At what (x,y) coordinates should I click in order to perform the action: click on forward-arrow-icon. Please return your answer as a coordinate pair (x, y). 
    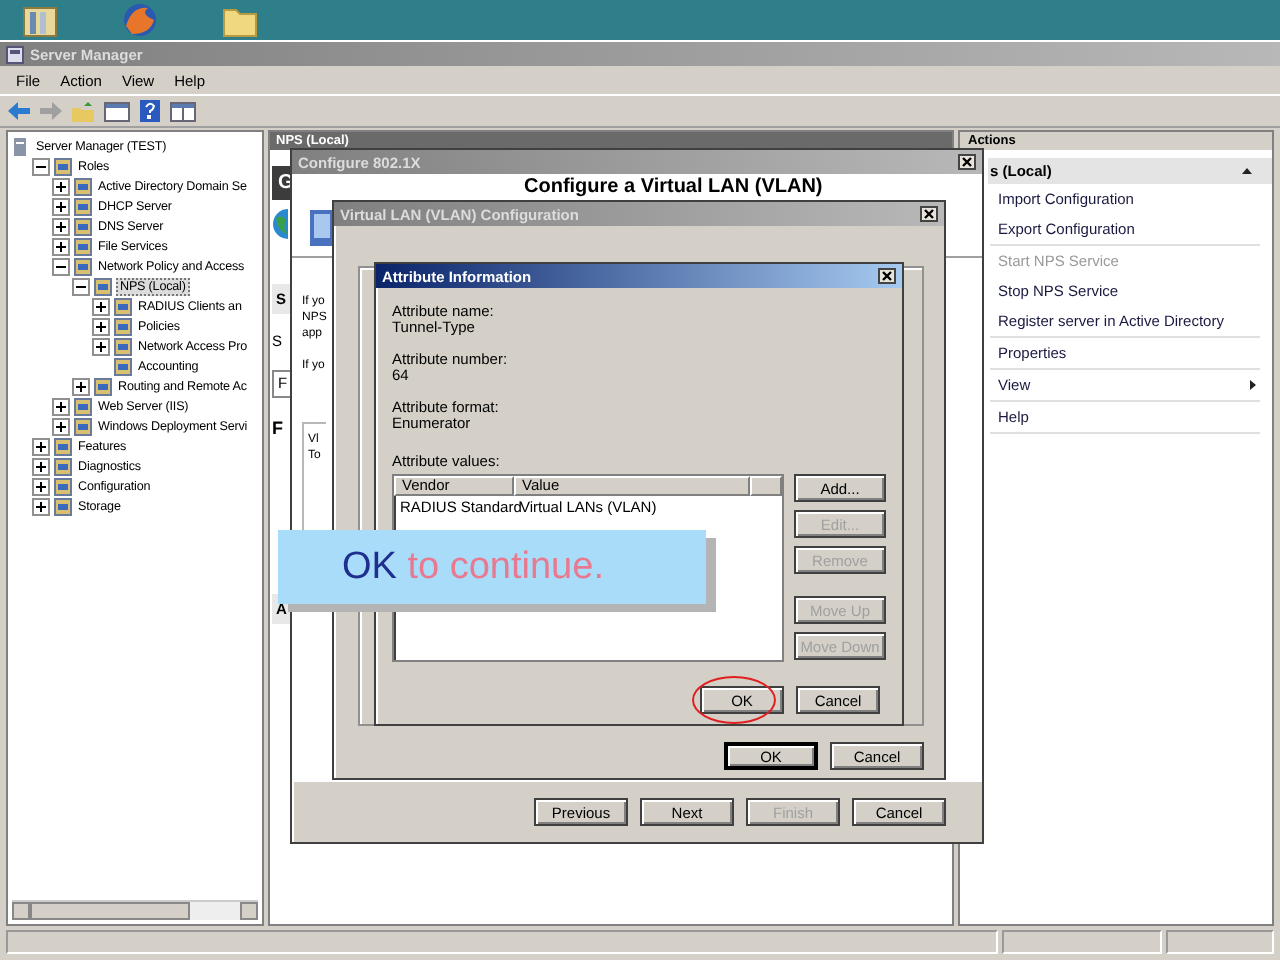
    Looking at the image, I should click on (51, 111).